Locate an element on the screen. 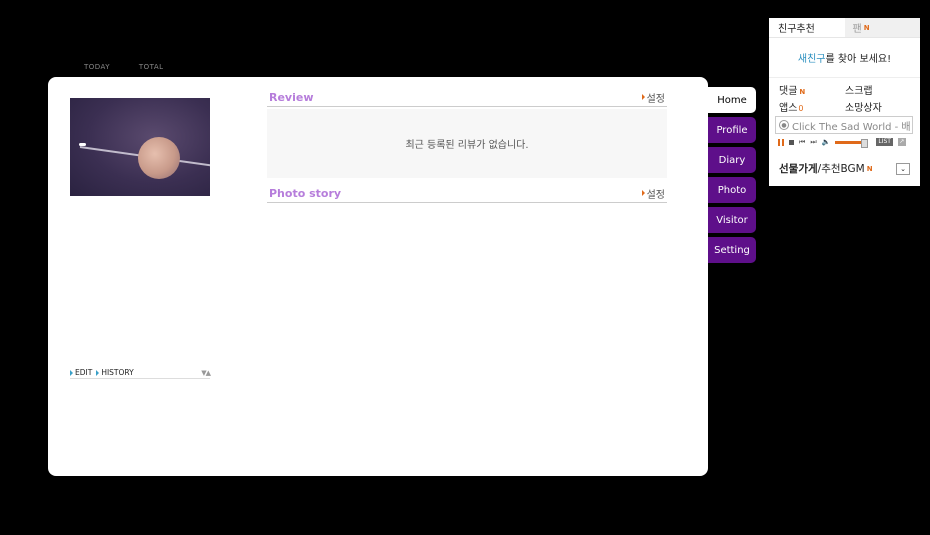 The height and width of the screenshot is (535, 930). find-highlight: 새친구 is located at coordinates (811, 59).